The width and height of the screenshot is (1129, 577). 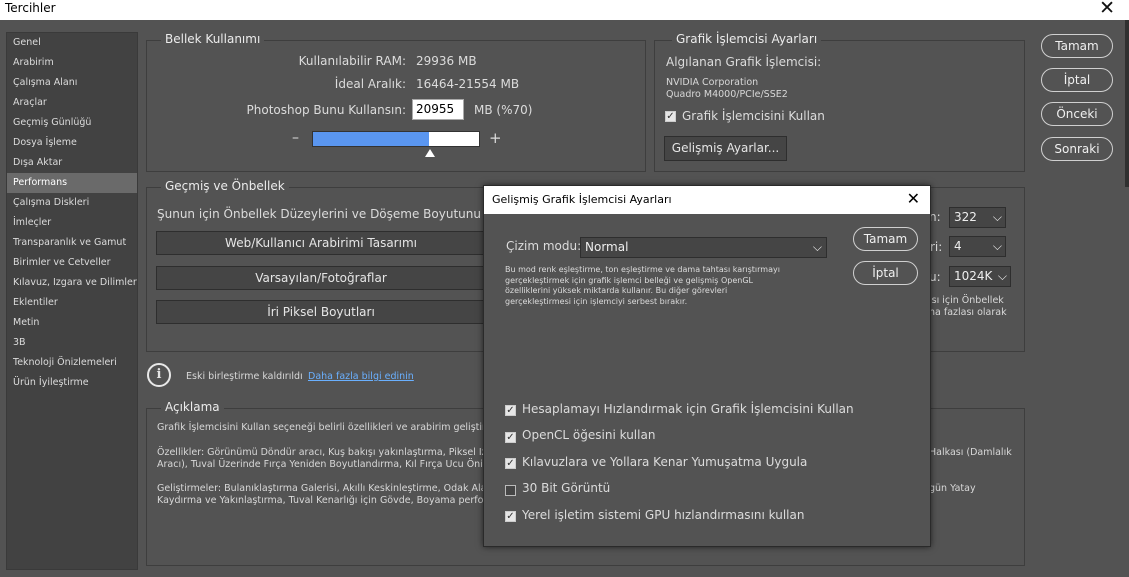 I want to click on sidebar-item-eklentiler: Eklentiler, so click(x=72, y=303).